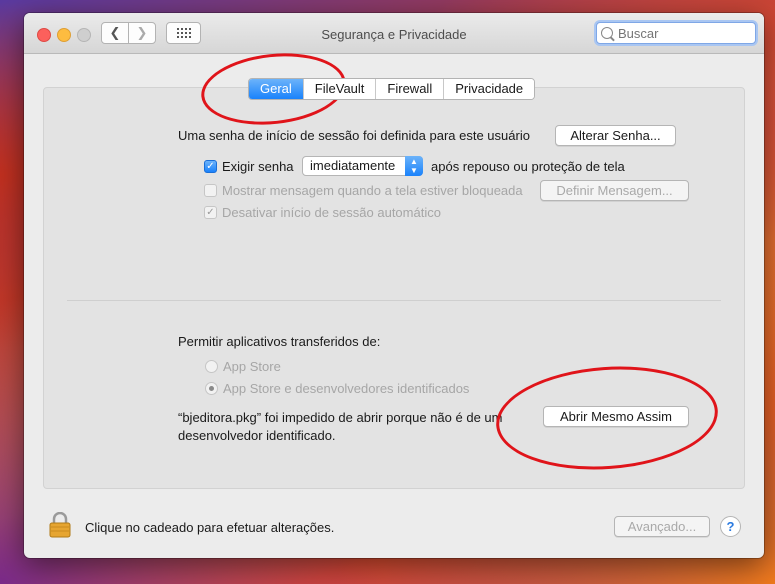 The image size is (775, 584). I want to click on search-field, so click(676, 33).